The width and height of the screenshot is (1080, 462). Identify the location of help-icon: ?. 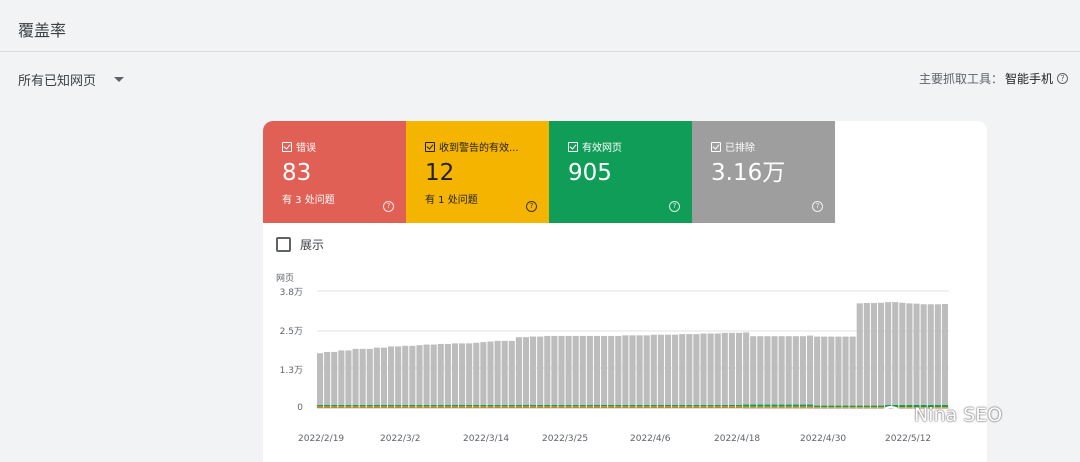
(1062, 78).